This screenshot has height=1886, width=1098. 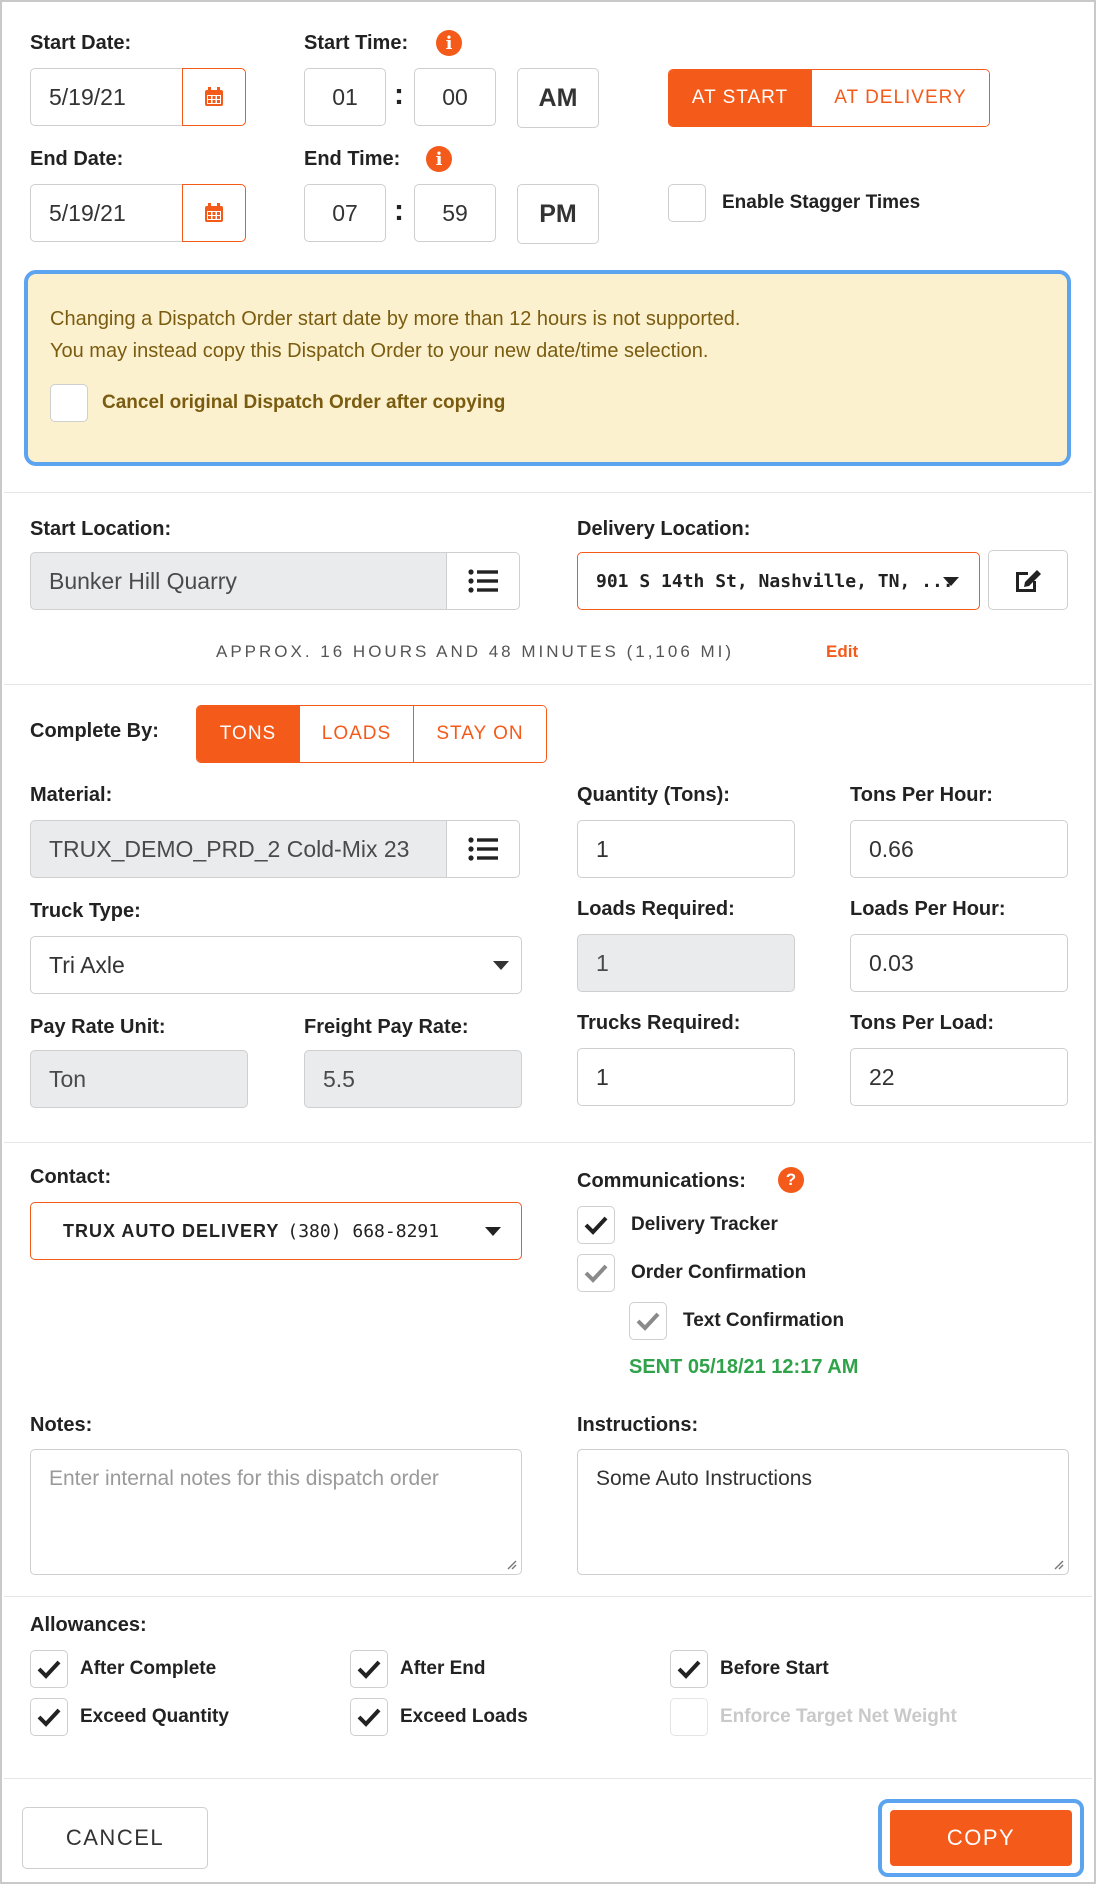 I want to click on loads-per-hour-input: 0.03, so click(x=959, y=963).